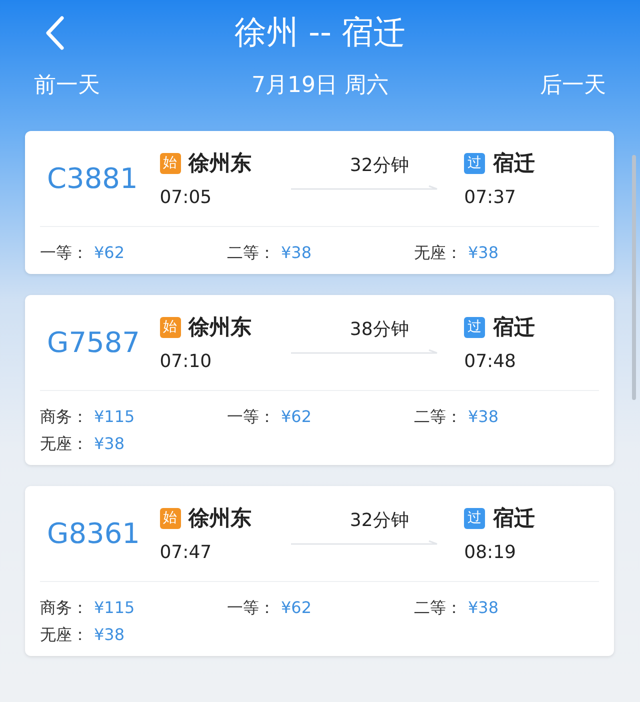  I want to click on duration-text: 38分钟, so click(379, 329).